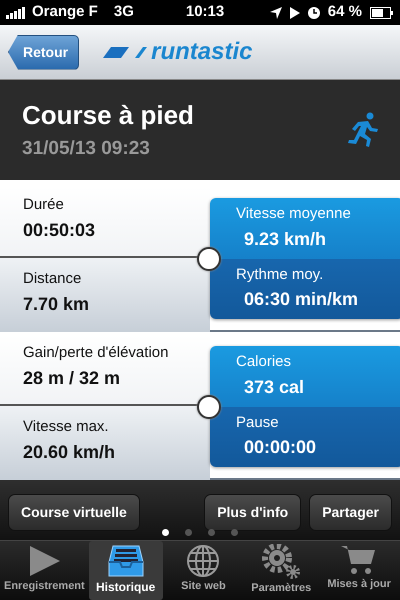 The width and height of the screenshot is (400, 600). I want to click on tab-item: Historique, so click(125, 570).